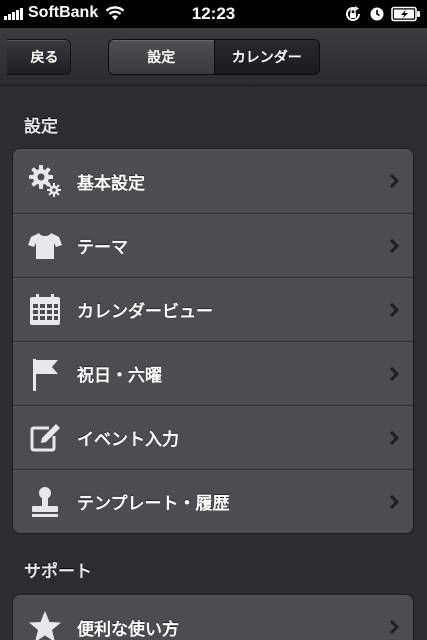 The height and width of the screenshot is (640, 427). Describe the element at coordinates (353, 13) in the screenshot. I see `rotation-lock-icon` at that location.